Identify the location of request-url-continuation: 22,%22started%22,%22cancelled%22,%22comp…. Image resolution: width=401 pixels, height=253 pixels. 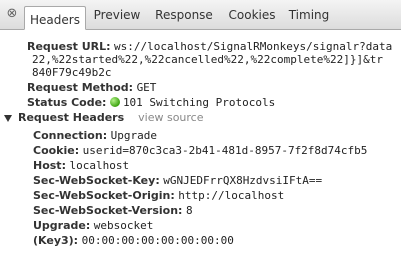
(207, 59).